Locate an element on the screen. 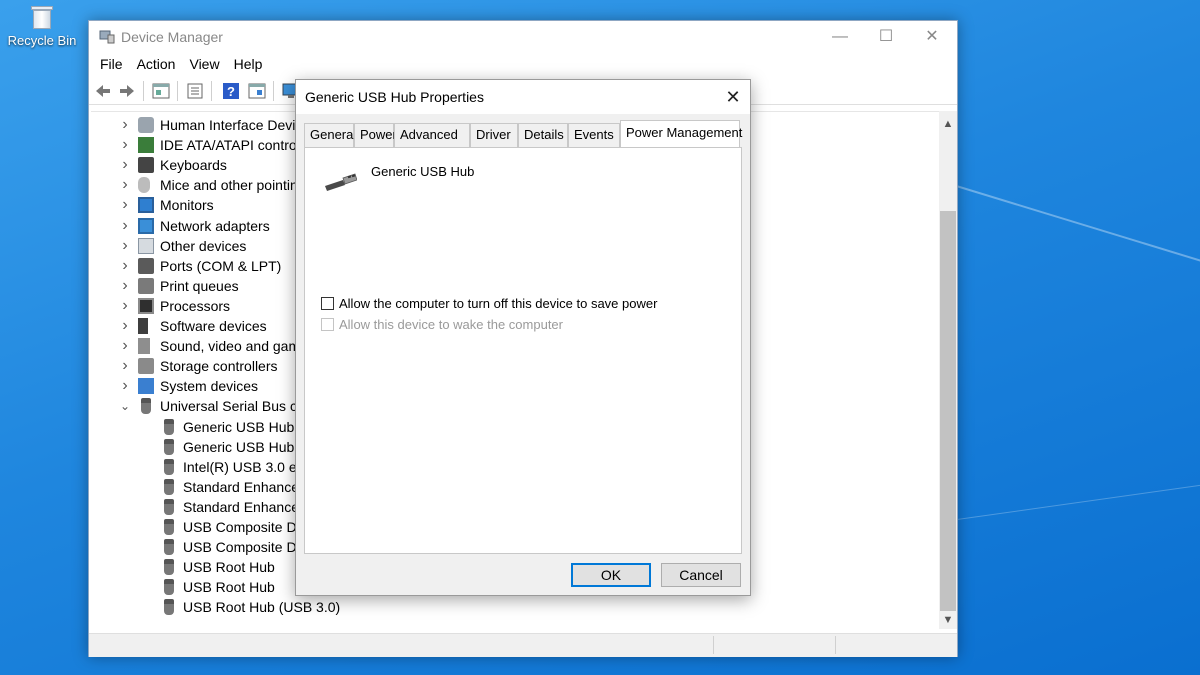 This screenshot has height=675, width=1200. desktop-icon-recycle-bin: Recycle Bin is located at coordinates (42, 30).